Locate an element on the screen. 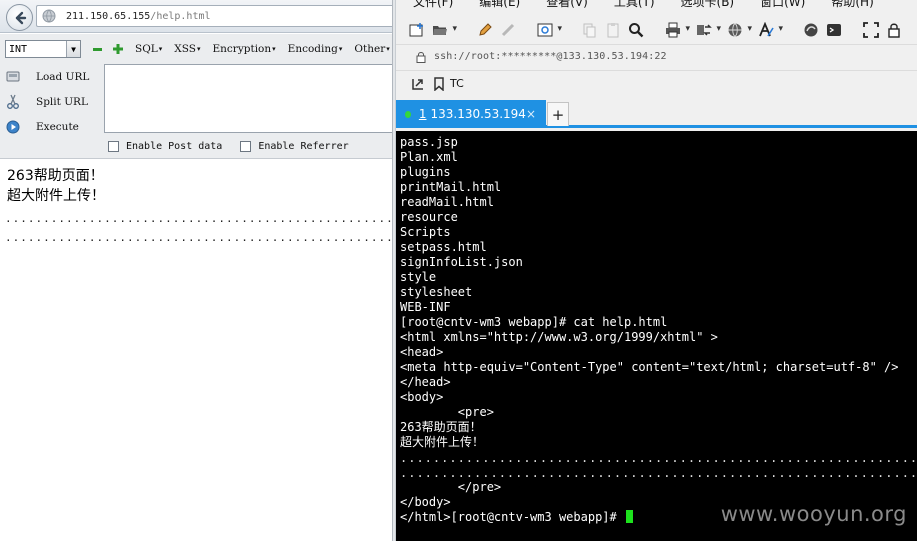  new-session-button is located at coordinates (417, 30).